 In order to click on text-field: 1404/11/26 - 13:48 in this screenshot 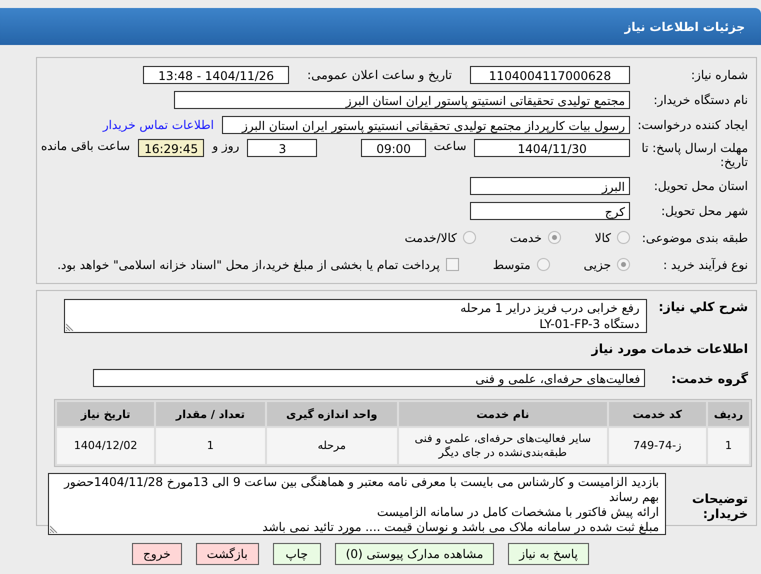, I will do `click(216, 75)`.